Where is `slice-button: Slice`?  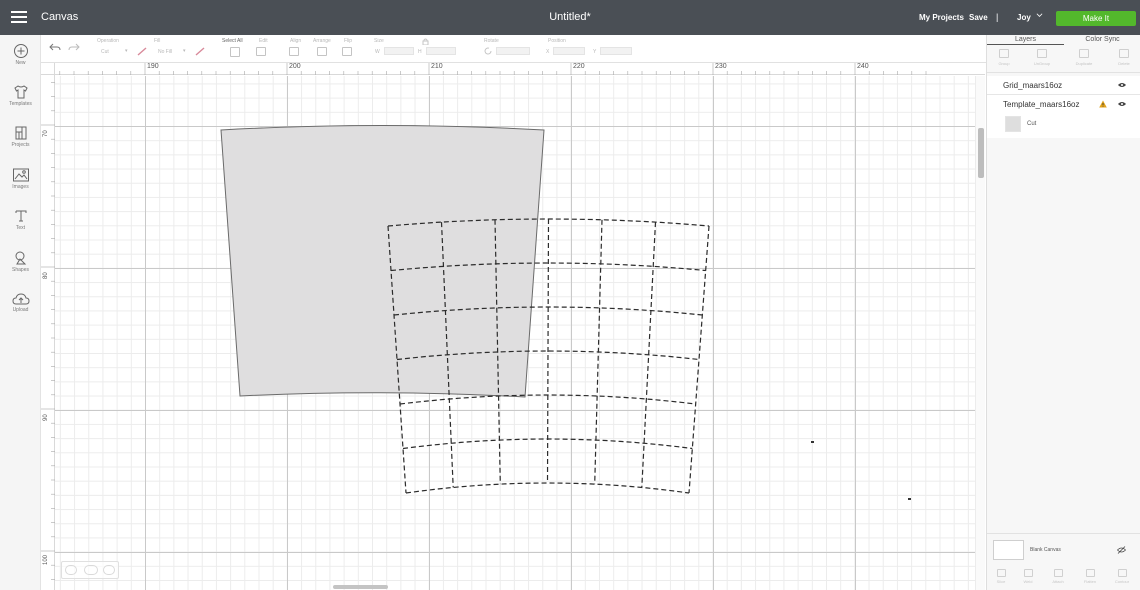
slice-button: Slice is located at coordinates (1001, 576).